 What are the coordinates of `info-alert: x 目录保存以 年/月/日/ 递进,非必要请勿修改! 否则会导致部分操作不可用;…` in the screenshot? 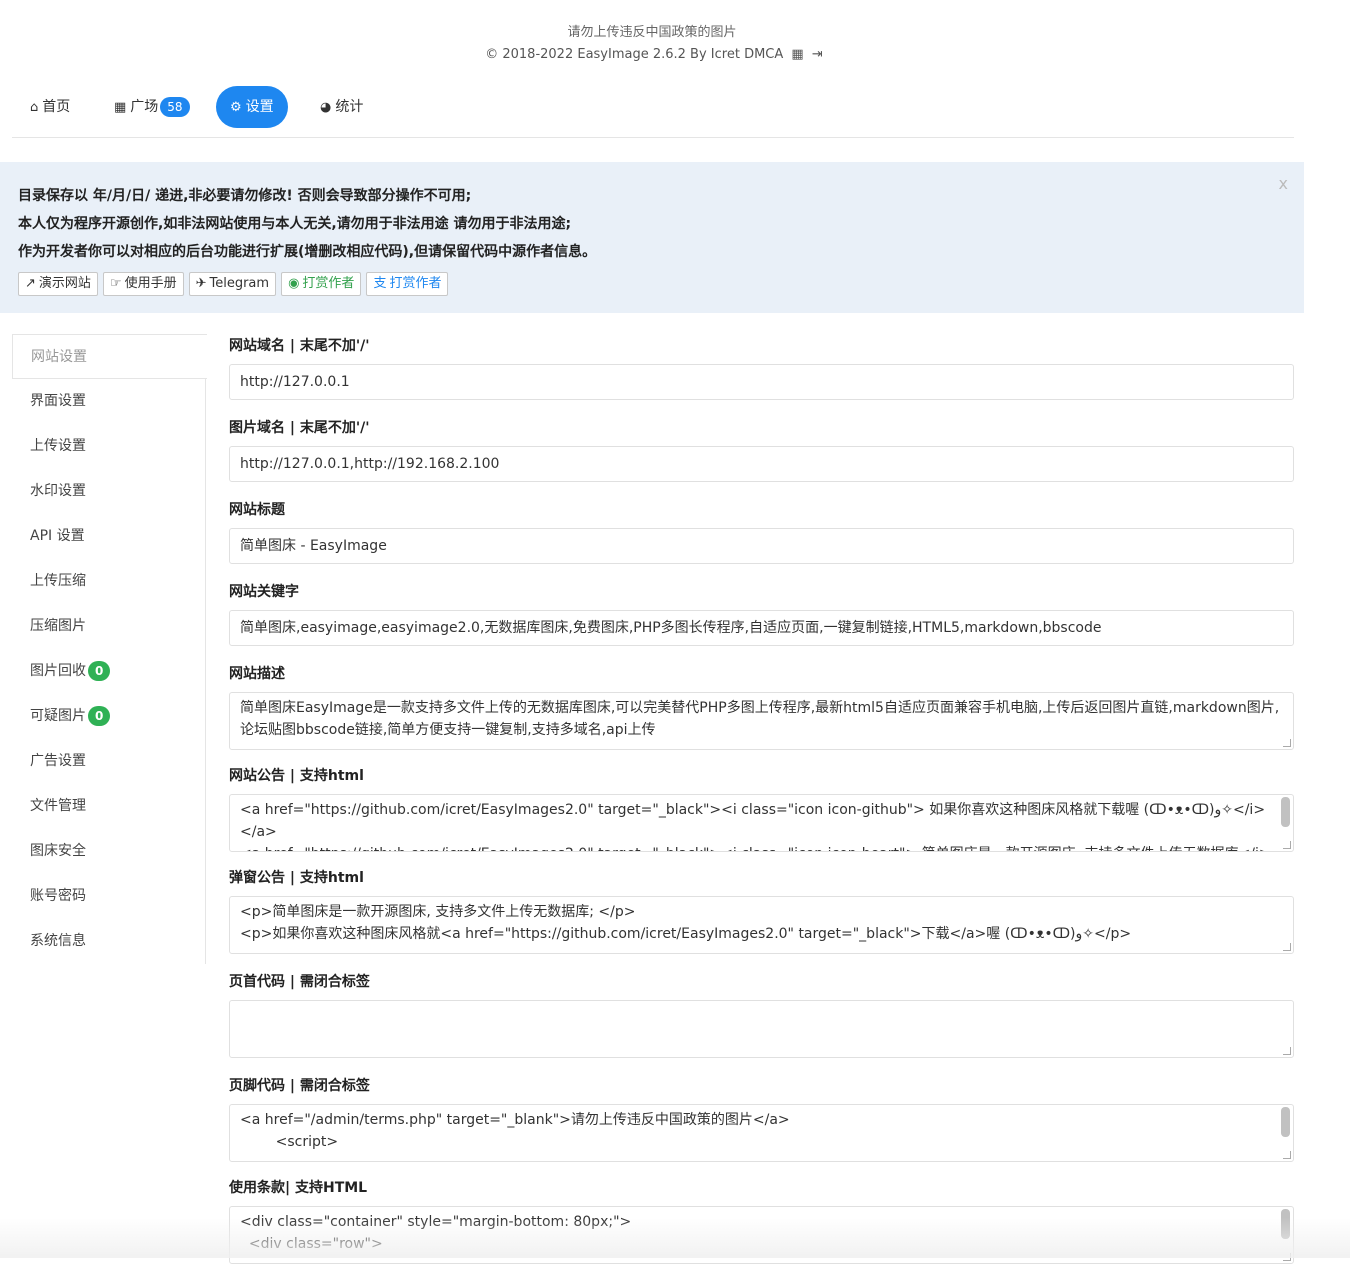 It's located at (652, 237).